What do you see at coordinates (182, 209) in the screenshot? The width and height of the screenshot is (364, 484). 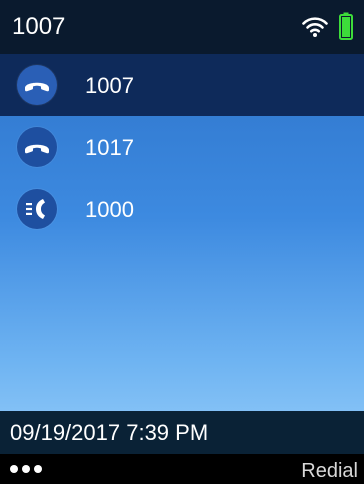 I see `recent-call-row: 1000` at bounding box center [182, 209].